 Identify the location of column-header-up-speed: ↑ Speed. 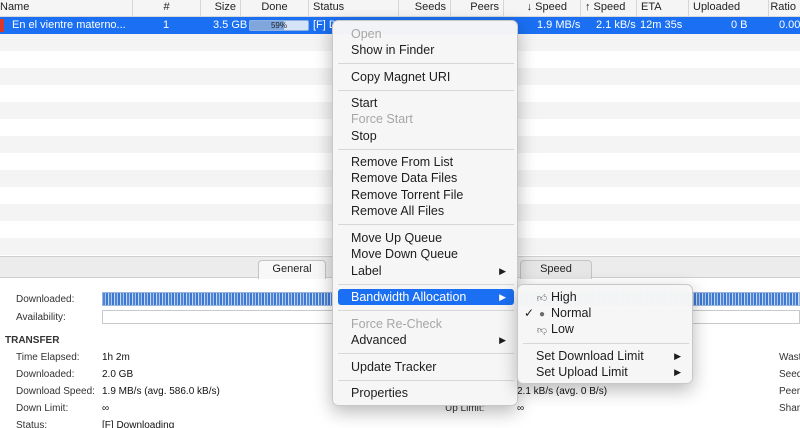
(608, 8).